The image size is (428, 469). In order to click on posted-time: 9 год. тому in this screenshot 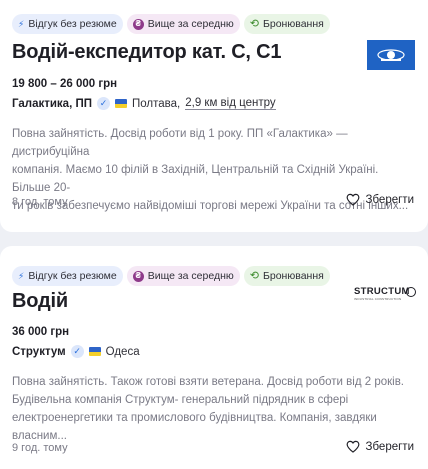, I will do `click(40, 448)`.